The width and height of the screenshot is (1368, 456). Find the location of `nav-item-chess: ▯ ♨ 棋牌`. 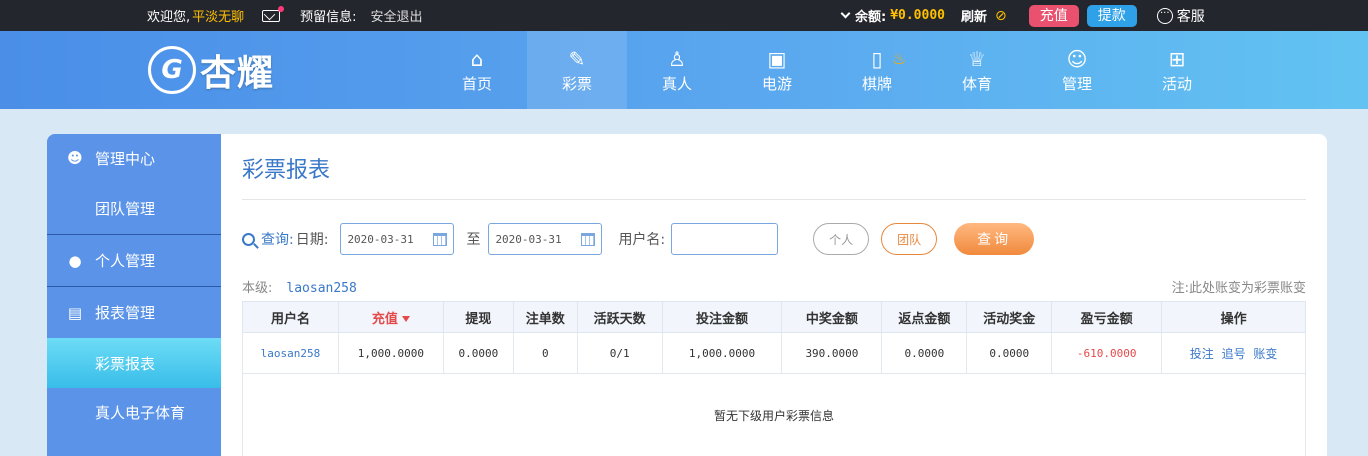

nav-item-chess: ▯ ♨ 棋牌 is located at coordinates (877, 70).